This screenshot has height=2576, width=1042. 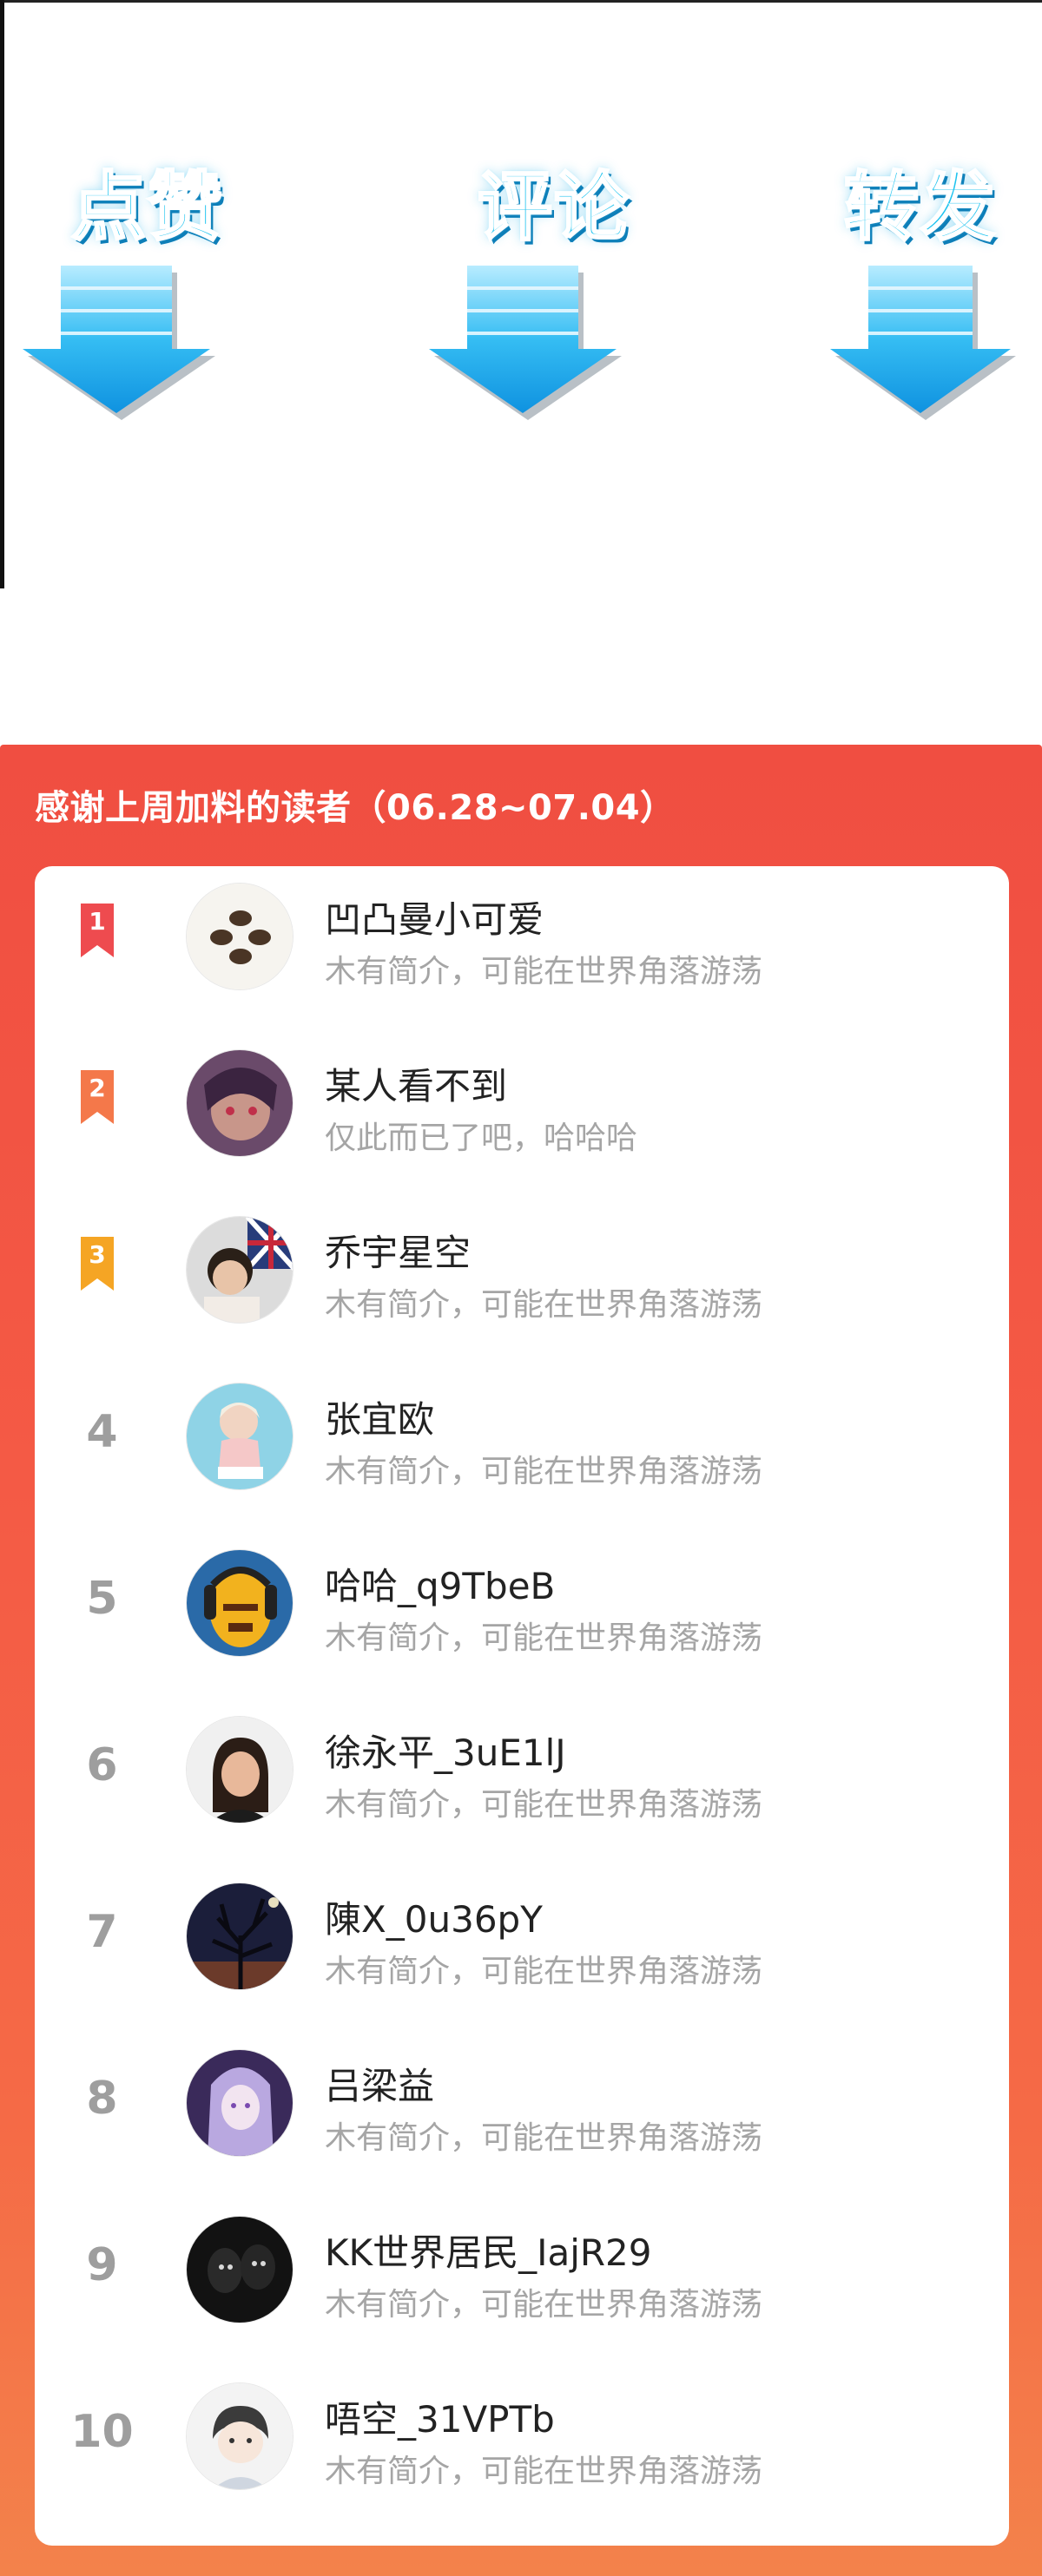 What do you see at coordinates (522, 1116) in the screenshot?
I see `reader-row-2: 2 某人看不到 仅此而已了吧，哈哈哈` at bounding box center [522, 1116].